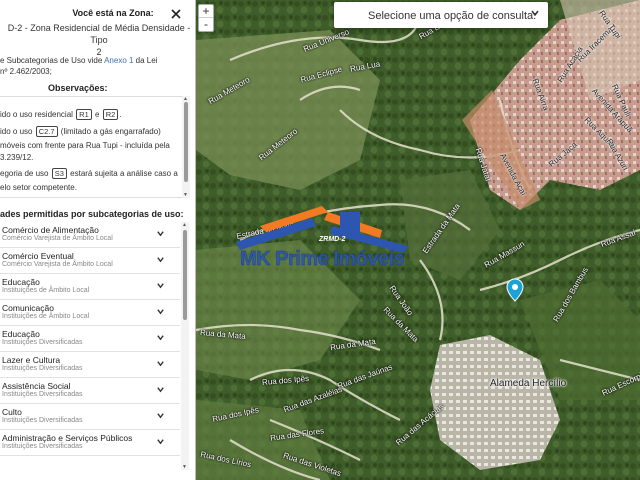  I want to click on anexo-text: da Lei, so click(146, 60).